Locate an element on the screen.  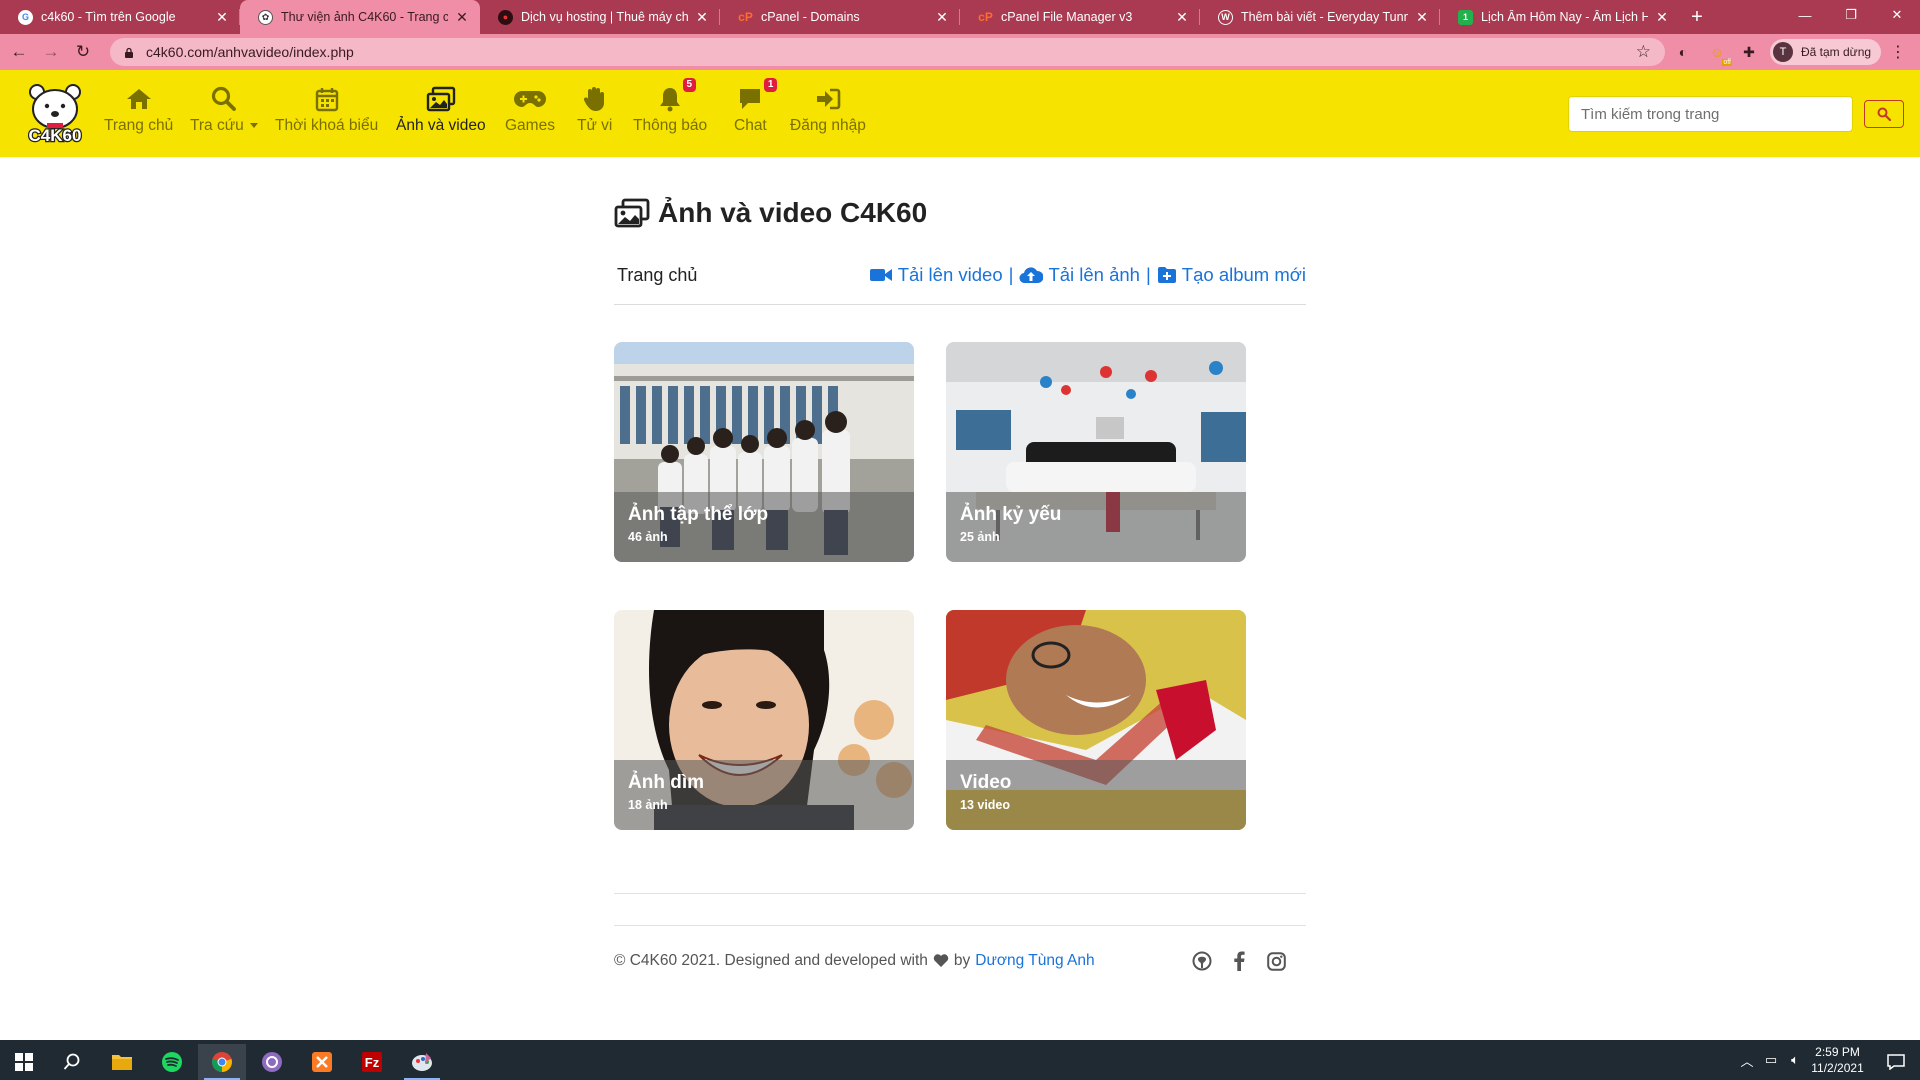
profile-status: Đã tạm dừng is located at coordinates (1836, 52).